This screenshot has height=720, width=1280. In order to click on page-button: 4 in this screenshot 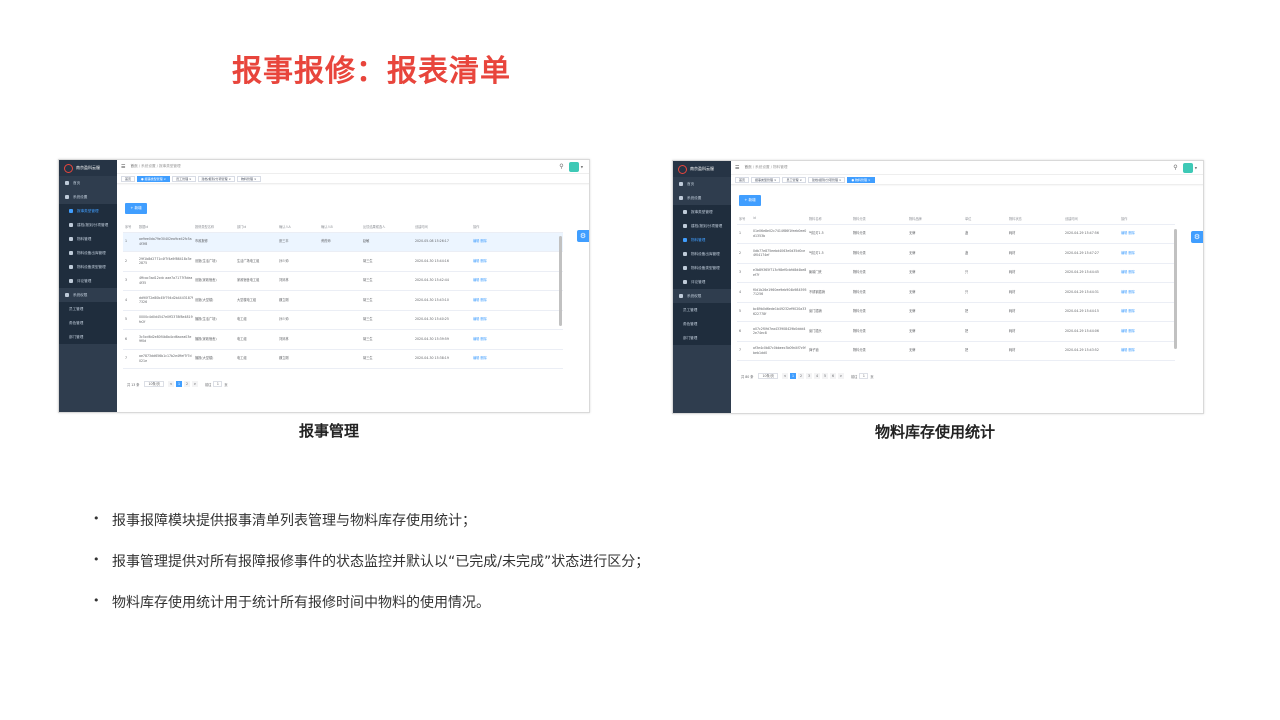, I will do `click(816, 376)`.